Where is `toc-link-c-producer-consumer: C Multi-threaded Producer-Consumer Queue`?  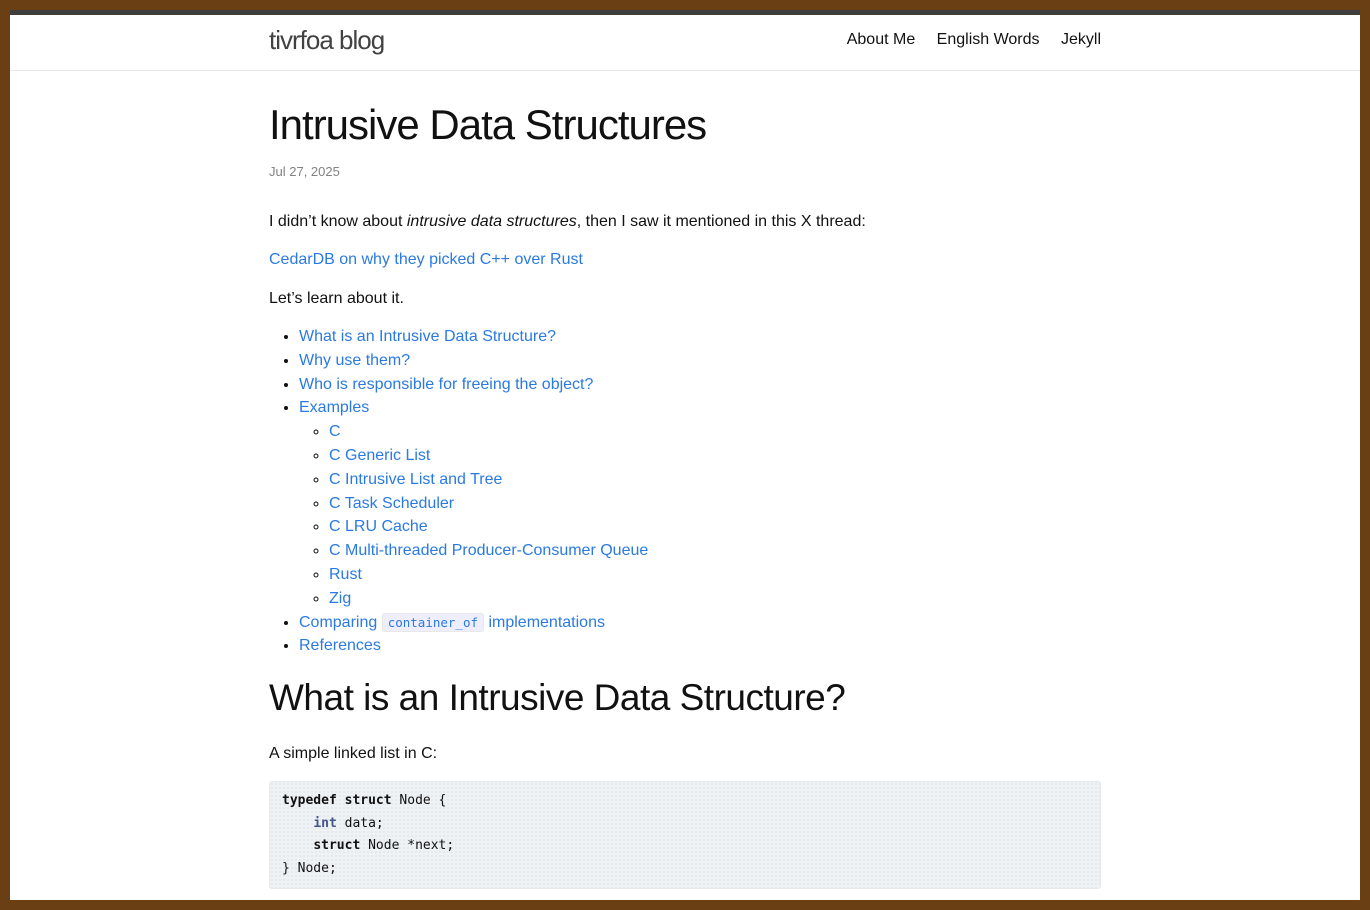
toc-link-c-producer-consumer: C Multi-threaded Producer-Consumer Queue is located at coordinates (488, 550).